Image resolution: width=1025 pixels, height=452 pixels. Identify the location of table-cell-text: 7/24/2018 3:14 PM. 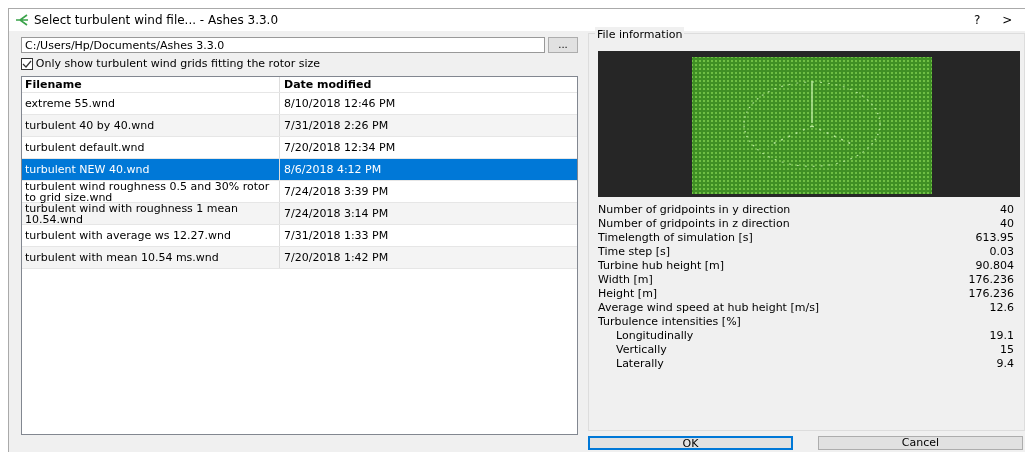
(336, 213).